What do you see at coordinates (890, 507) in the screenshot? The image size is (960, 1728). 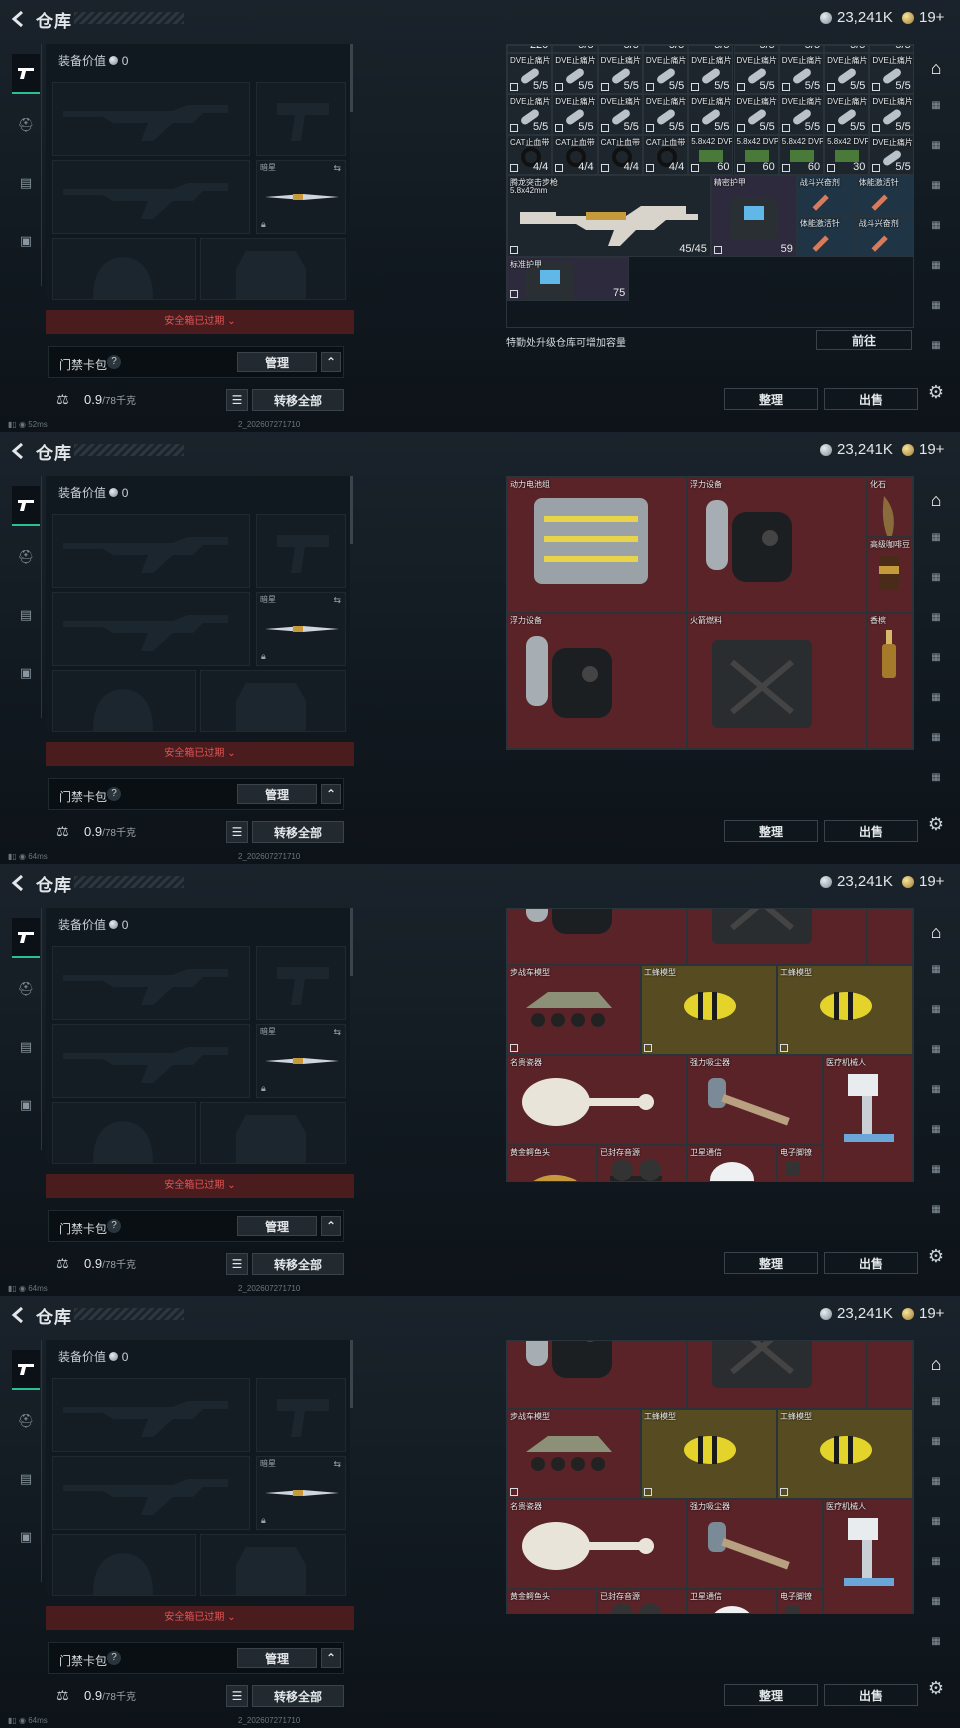 I see `fossil-cell: 化石` at bounding box center [890, 507].